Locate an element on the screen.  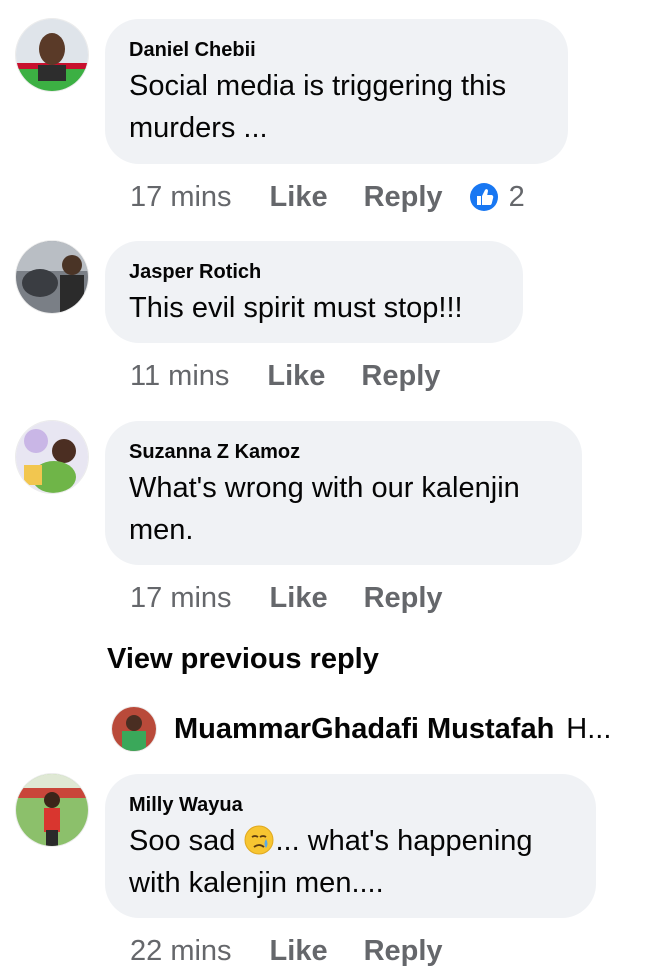
comment-actions: 22 mins Like Reply is located at coordinates (304, 951).